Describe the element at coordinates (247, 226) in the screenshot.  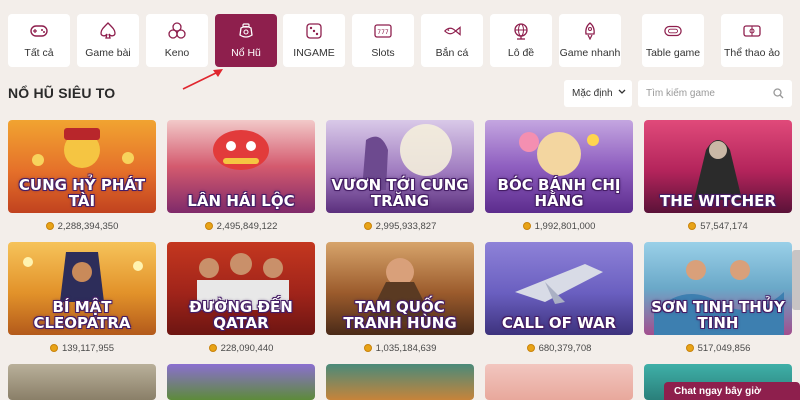
I see `jackpot-value: 2,495,849,122` at that location.